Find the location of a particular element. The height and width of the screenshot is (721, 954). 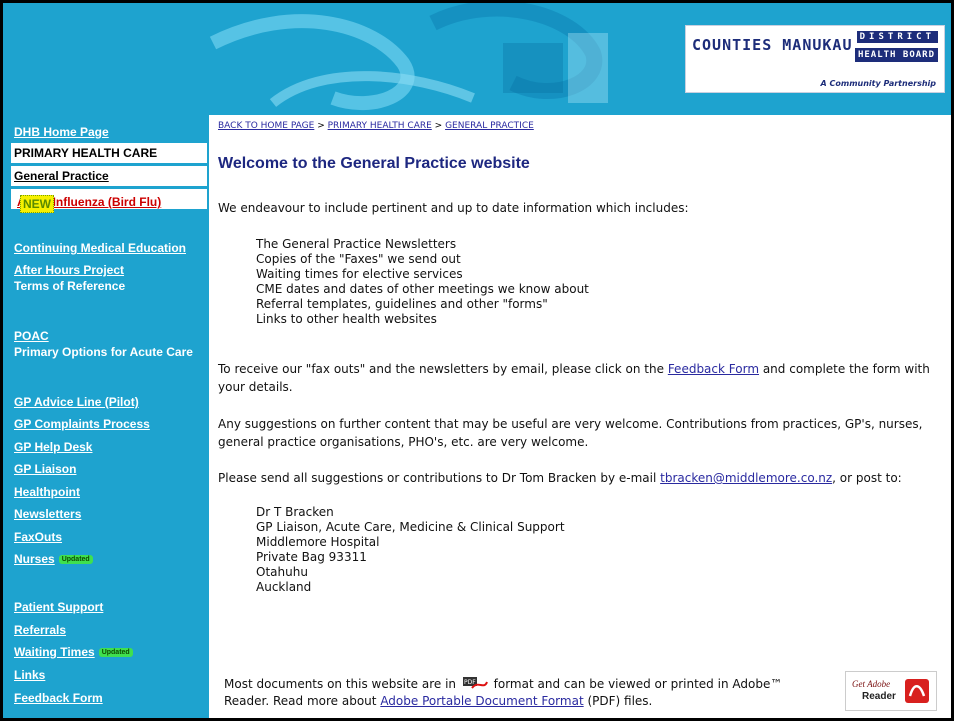

new-badge-icon: NEW is located at coordinates (37, 204).